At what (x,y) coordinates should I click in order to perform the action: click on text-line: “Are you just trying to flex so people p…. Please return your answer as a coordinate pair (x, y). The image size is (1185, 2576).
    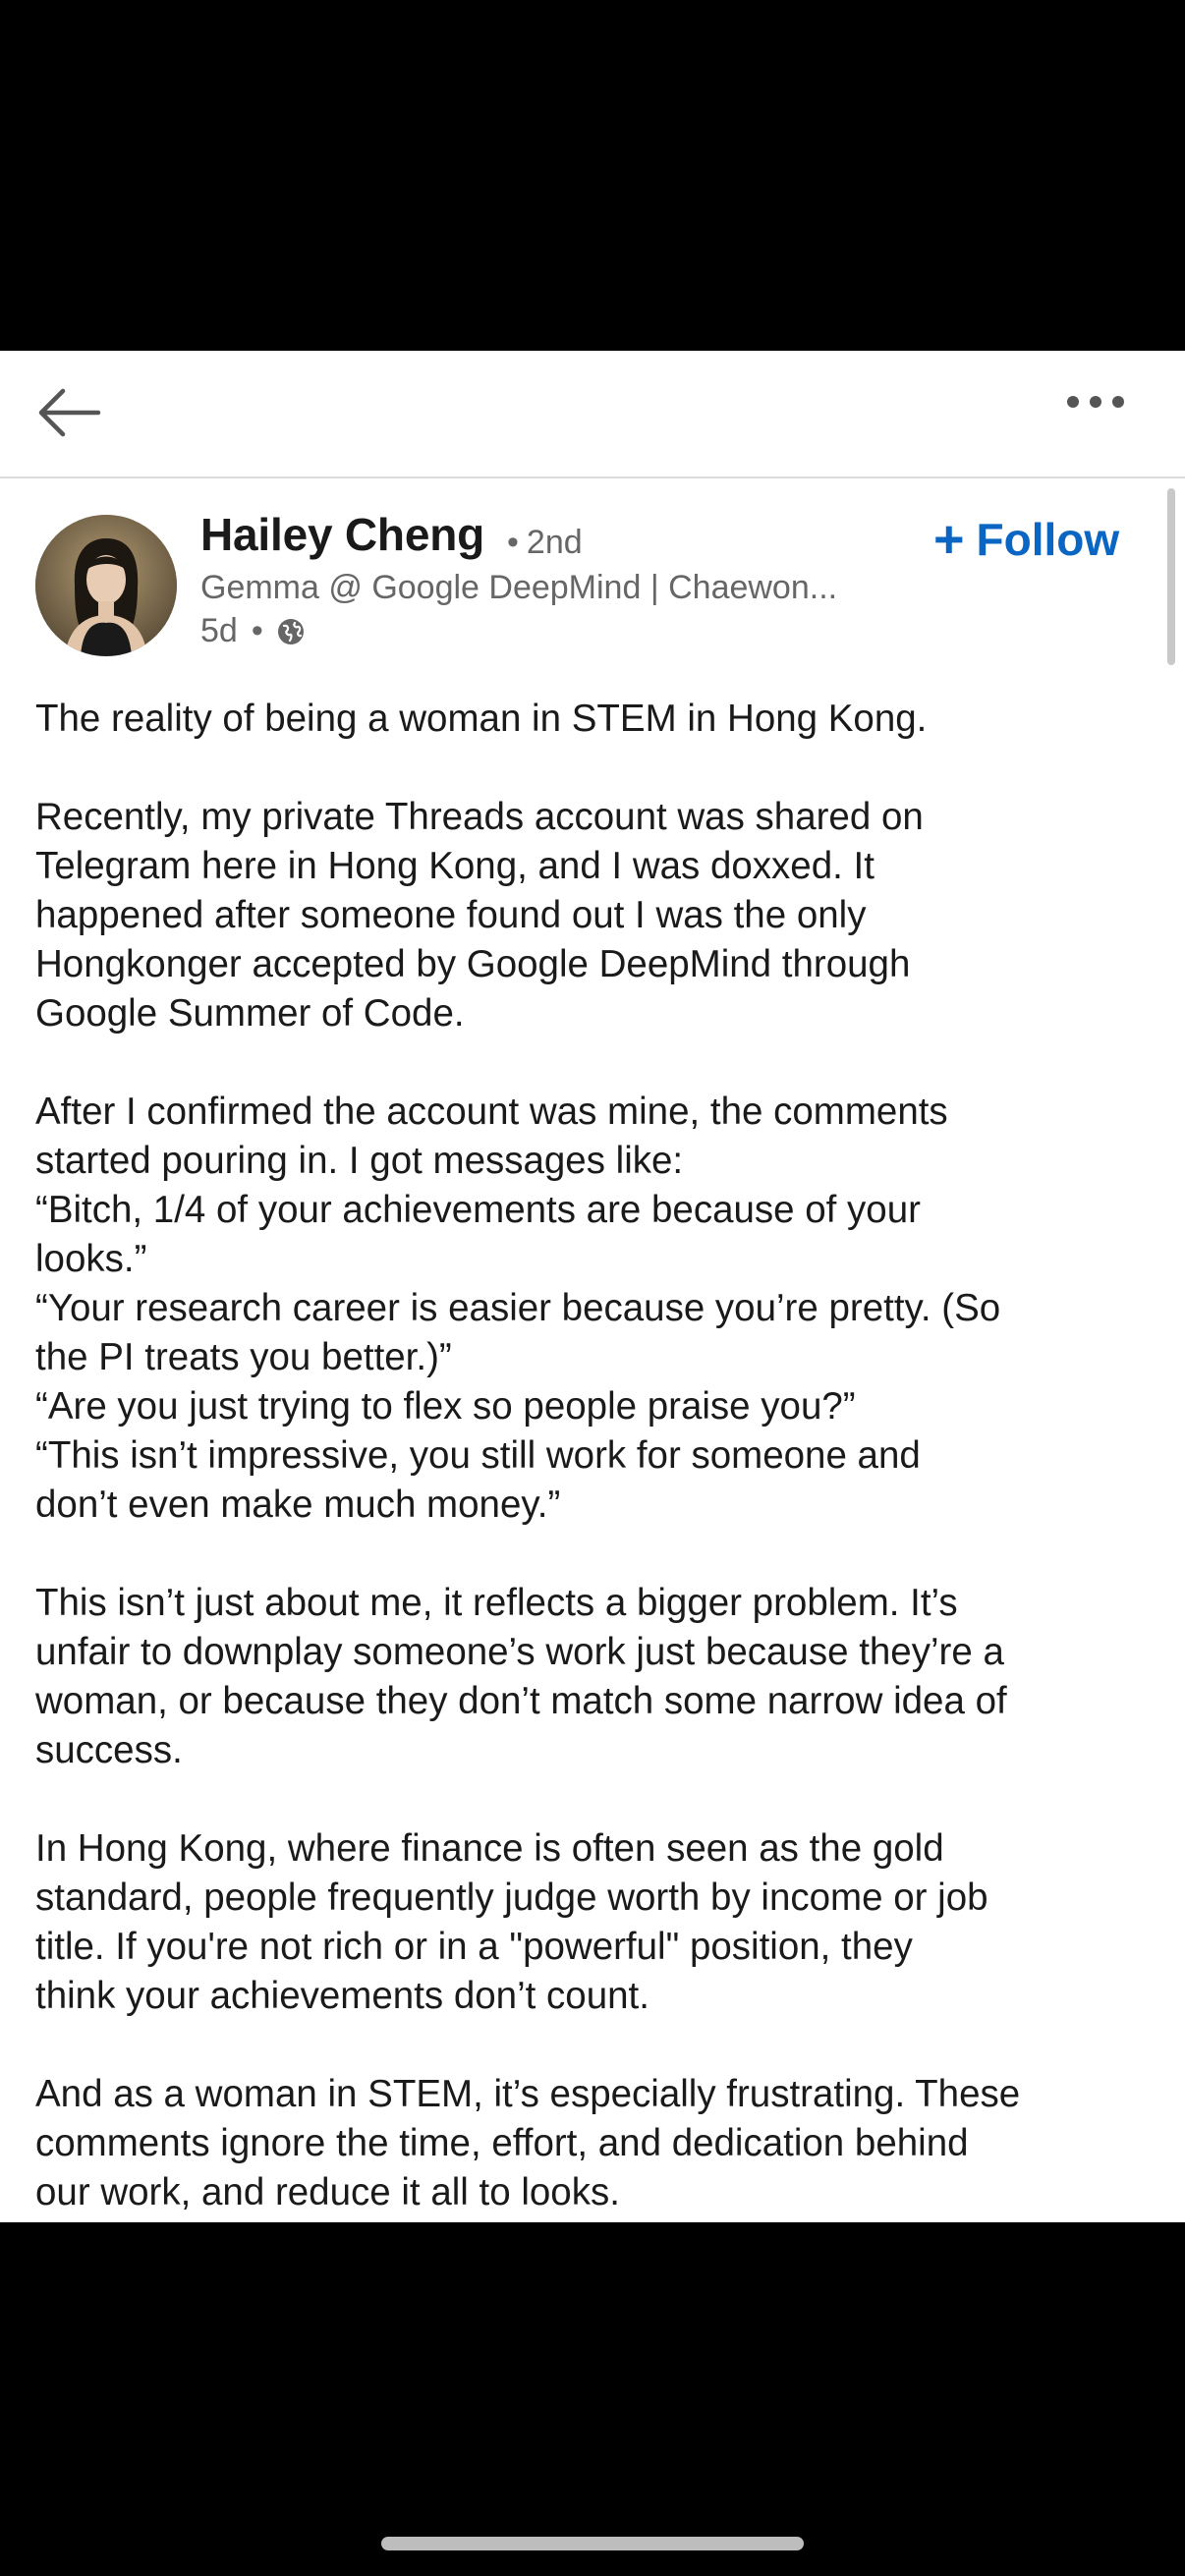
    Looking at the image, I should click on (446, 1406).